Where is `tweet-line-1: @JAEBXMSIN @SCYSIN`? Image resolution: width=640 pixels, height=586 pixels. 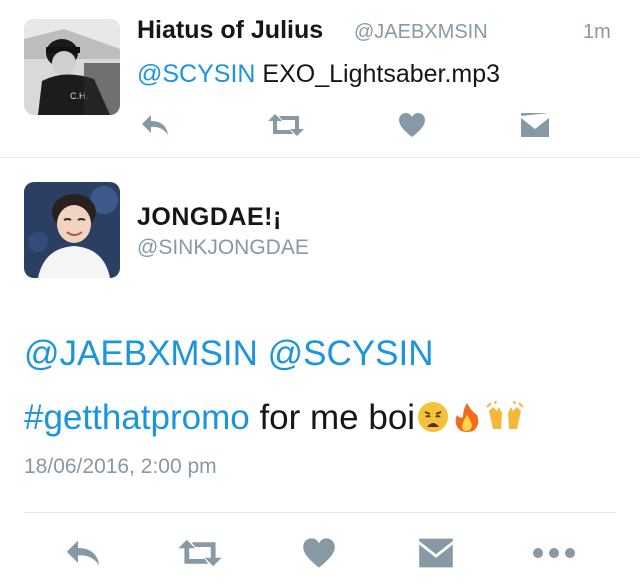
tweet-line-1: @JAEBXMSIN @SCYSIN is located at coordinates (274, 354).